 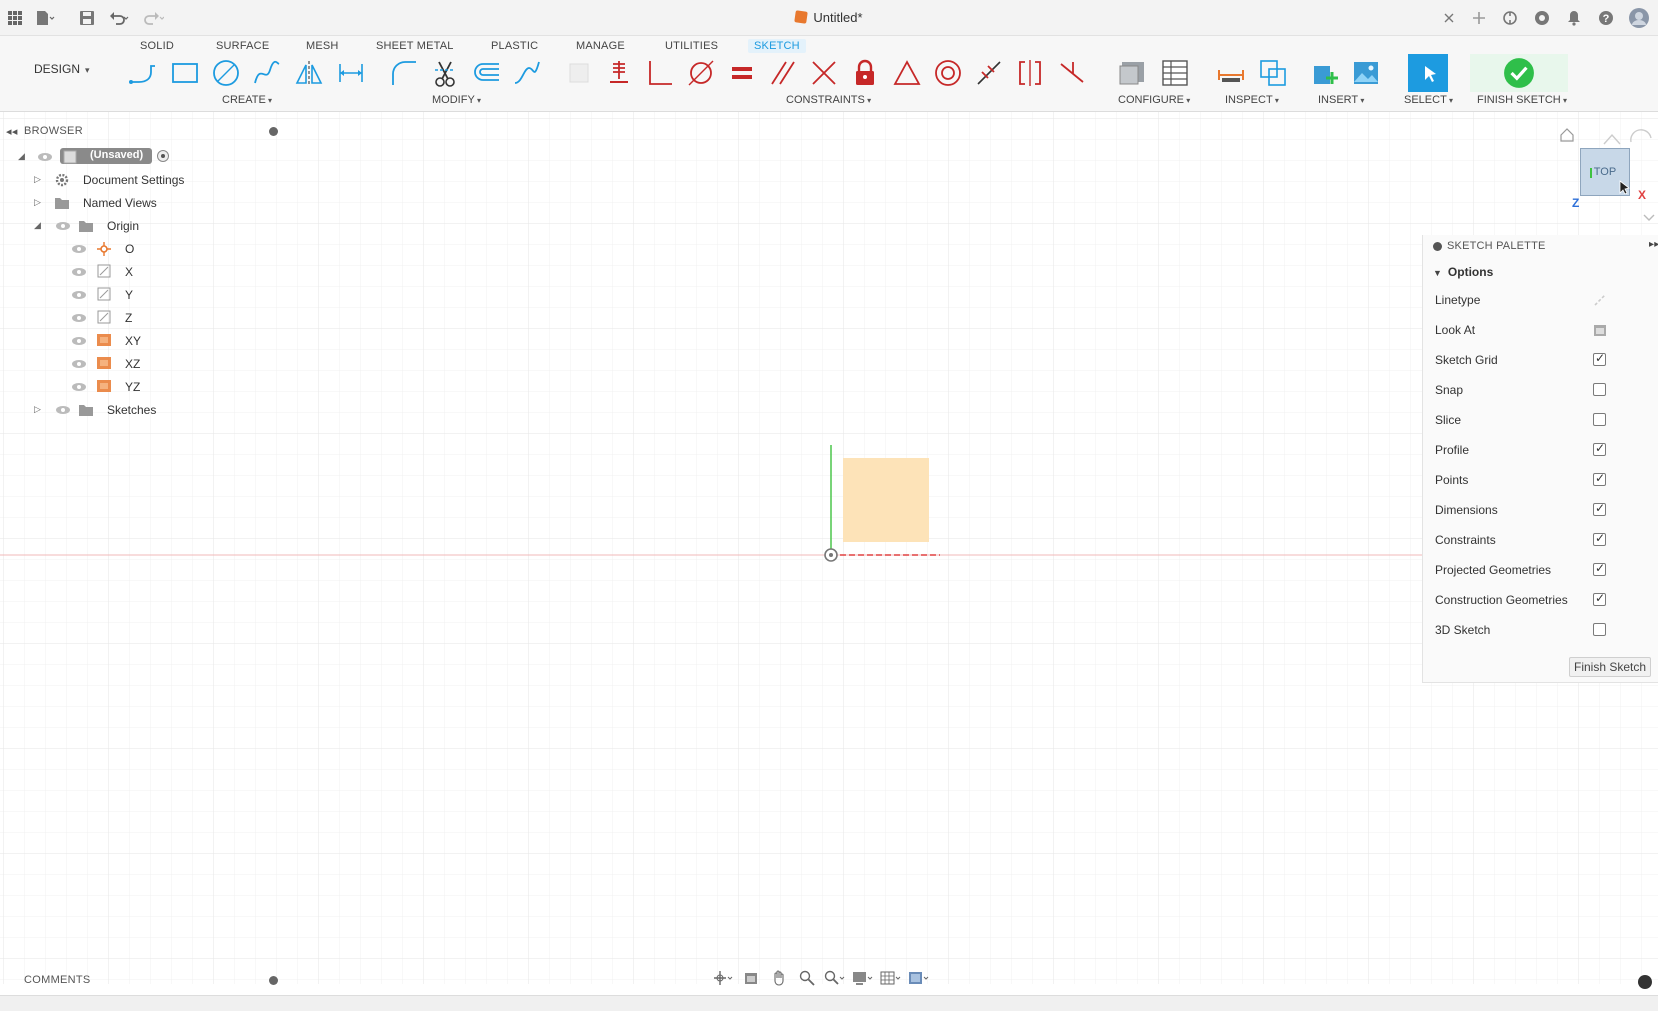 I want to click on browser-item-origin: ◢ Origin, so click(x=145, y=226).